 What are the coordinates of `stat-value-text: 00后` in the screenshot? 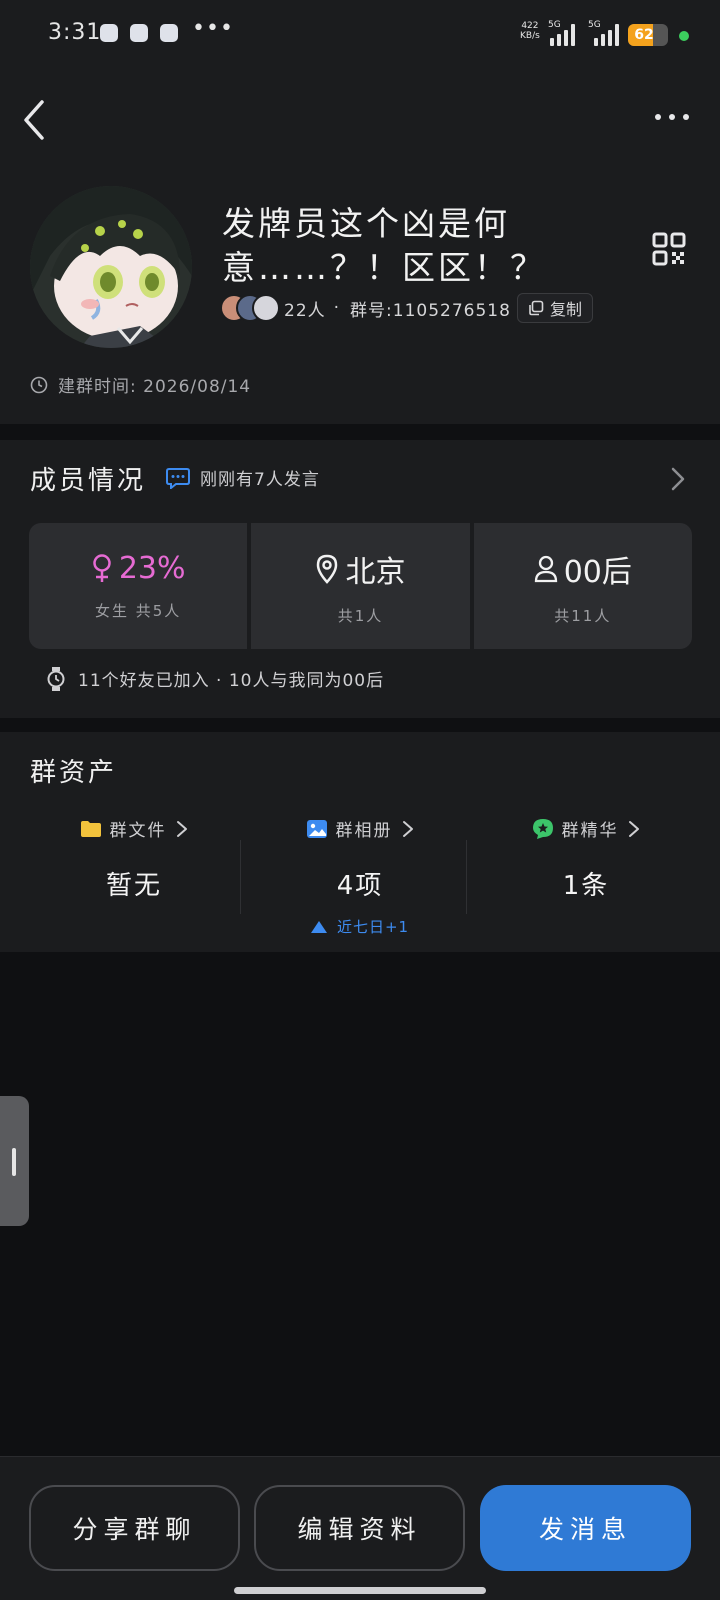 It's located at (597, 572).